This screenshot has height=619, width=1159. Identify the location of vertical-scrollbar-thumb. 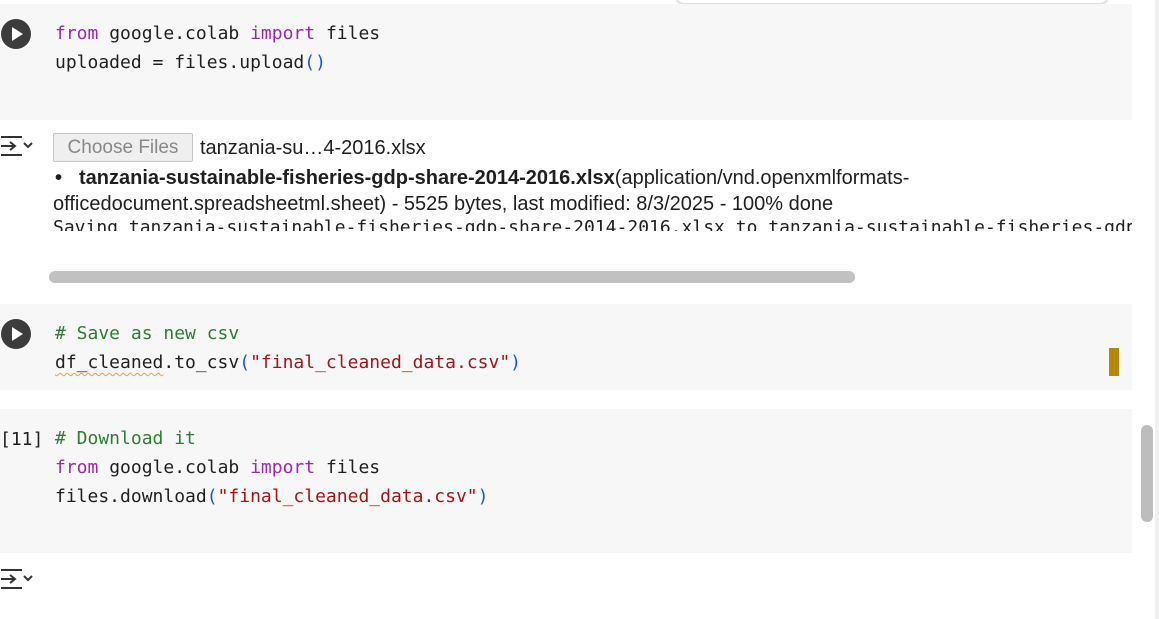
(1147, 473).